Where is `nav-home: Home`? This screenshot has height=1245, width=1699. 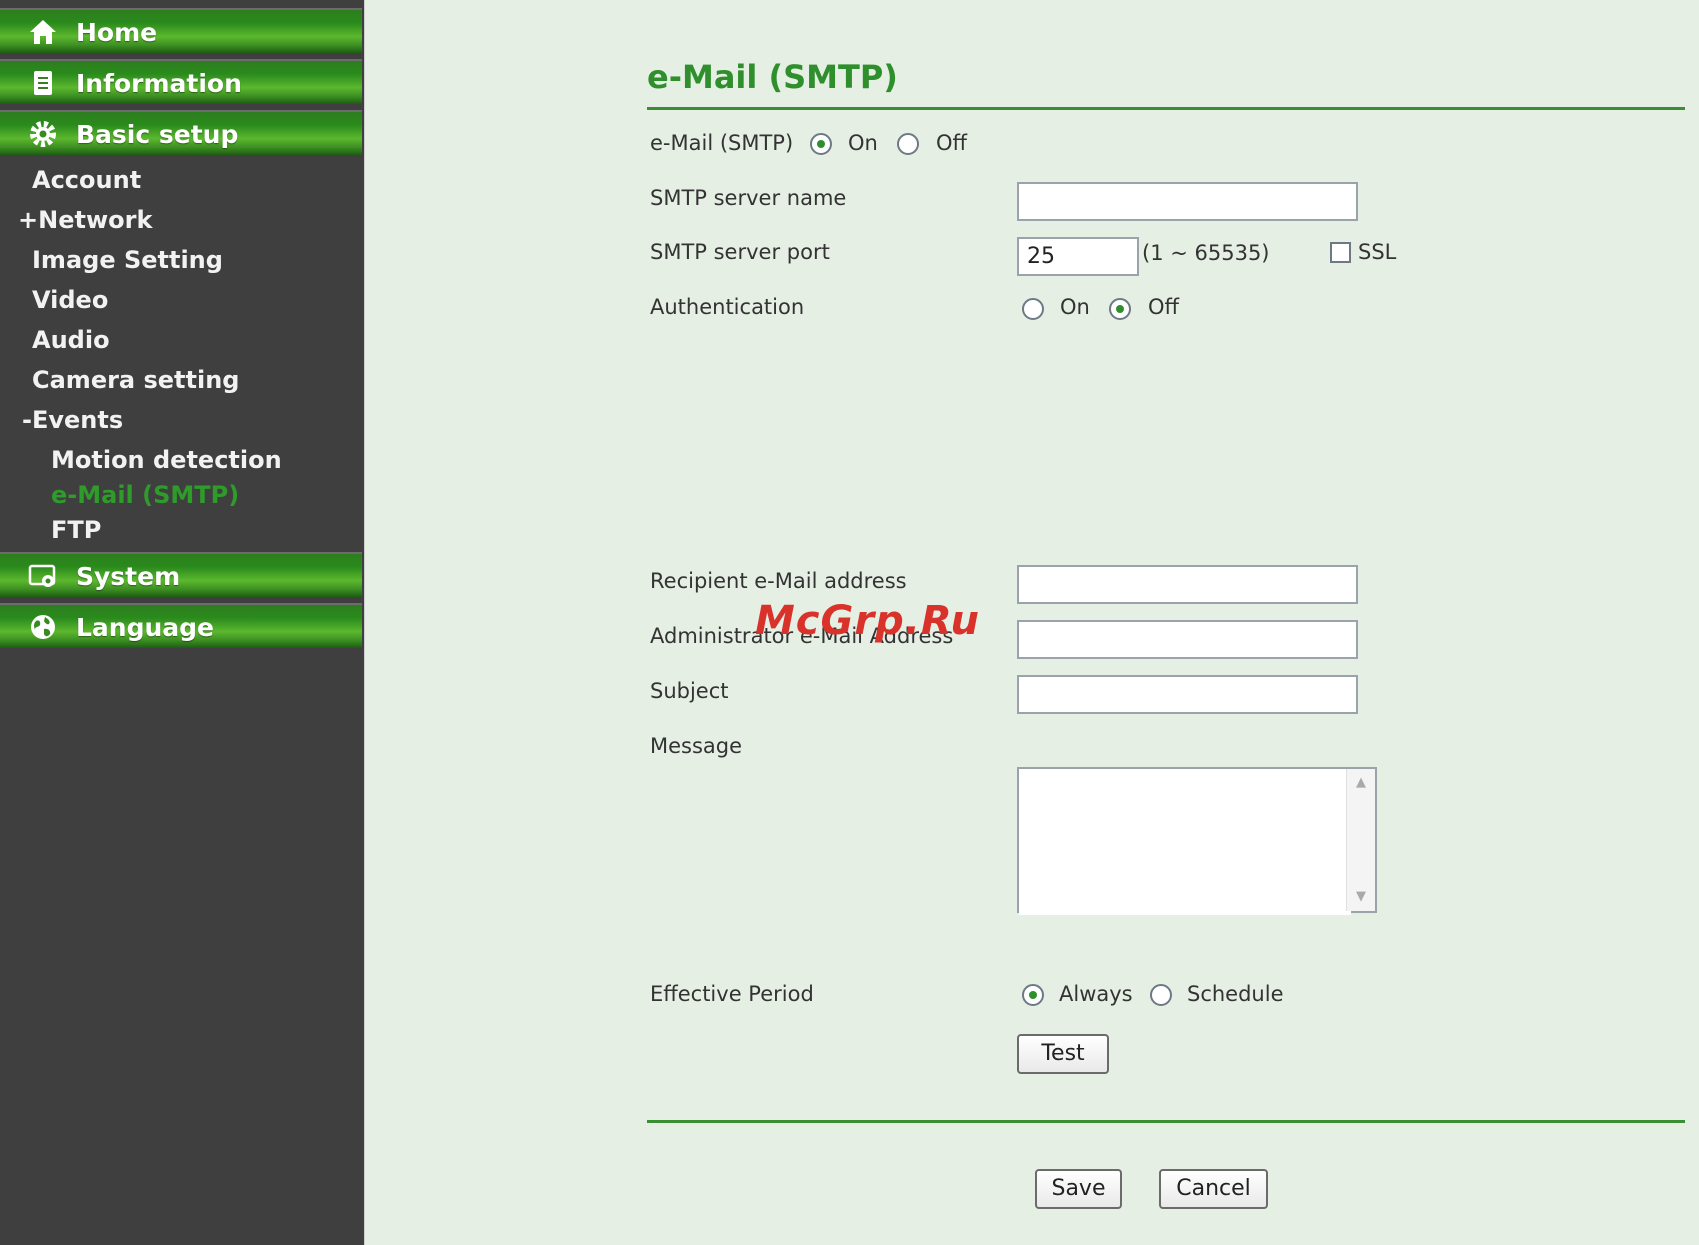 nav-home: Home is located at coordinates (181, 30).